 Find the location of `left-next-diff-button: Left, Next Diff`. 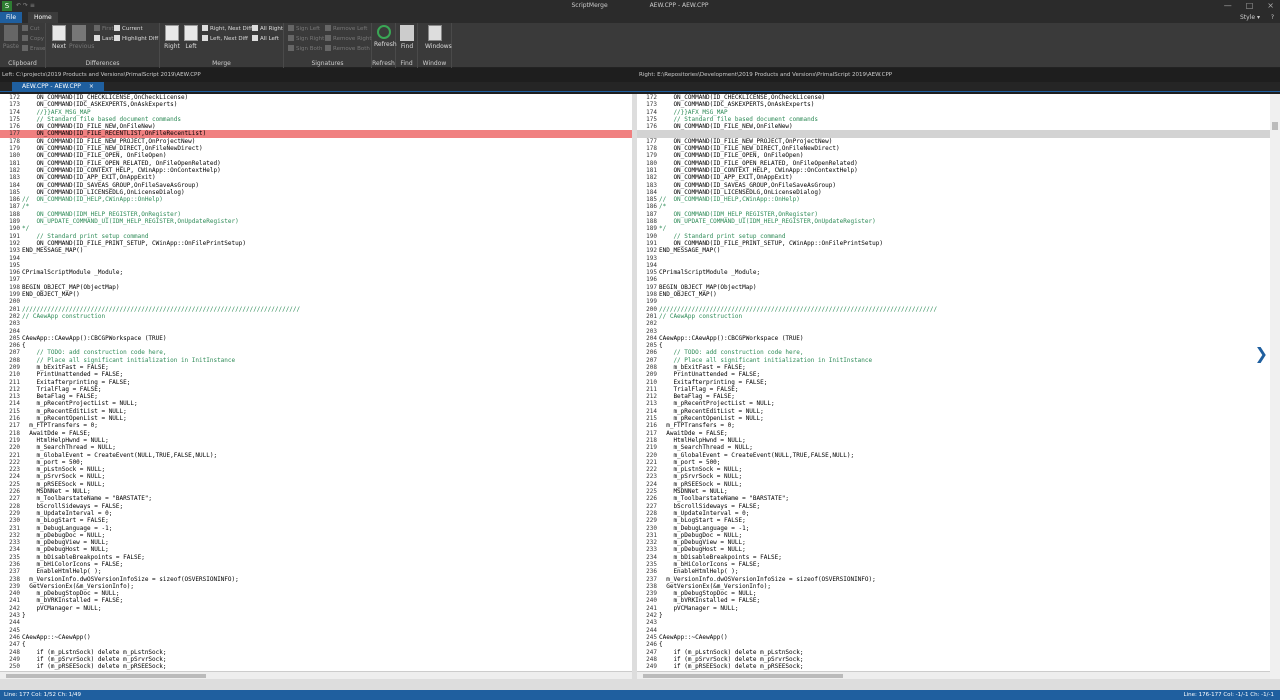

left-next-diff-button: Left, Next Diff is located at coordinates (225, 39).